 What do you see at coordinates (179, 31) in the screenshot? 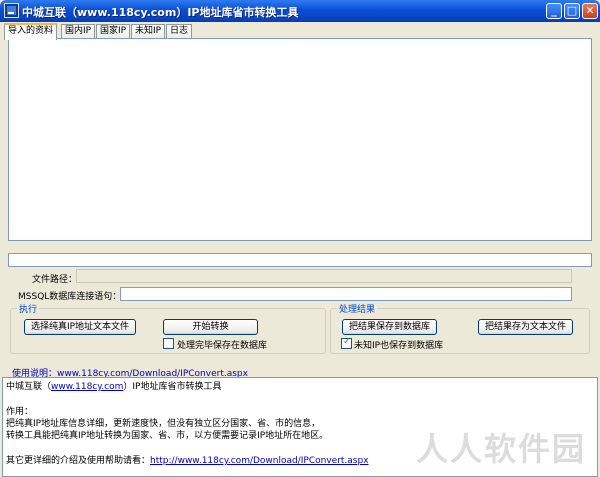
I see `tab-log: 日志` at bounding box center [179, 31].